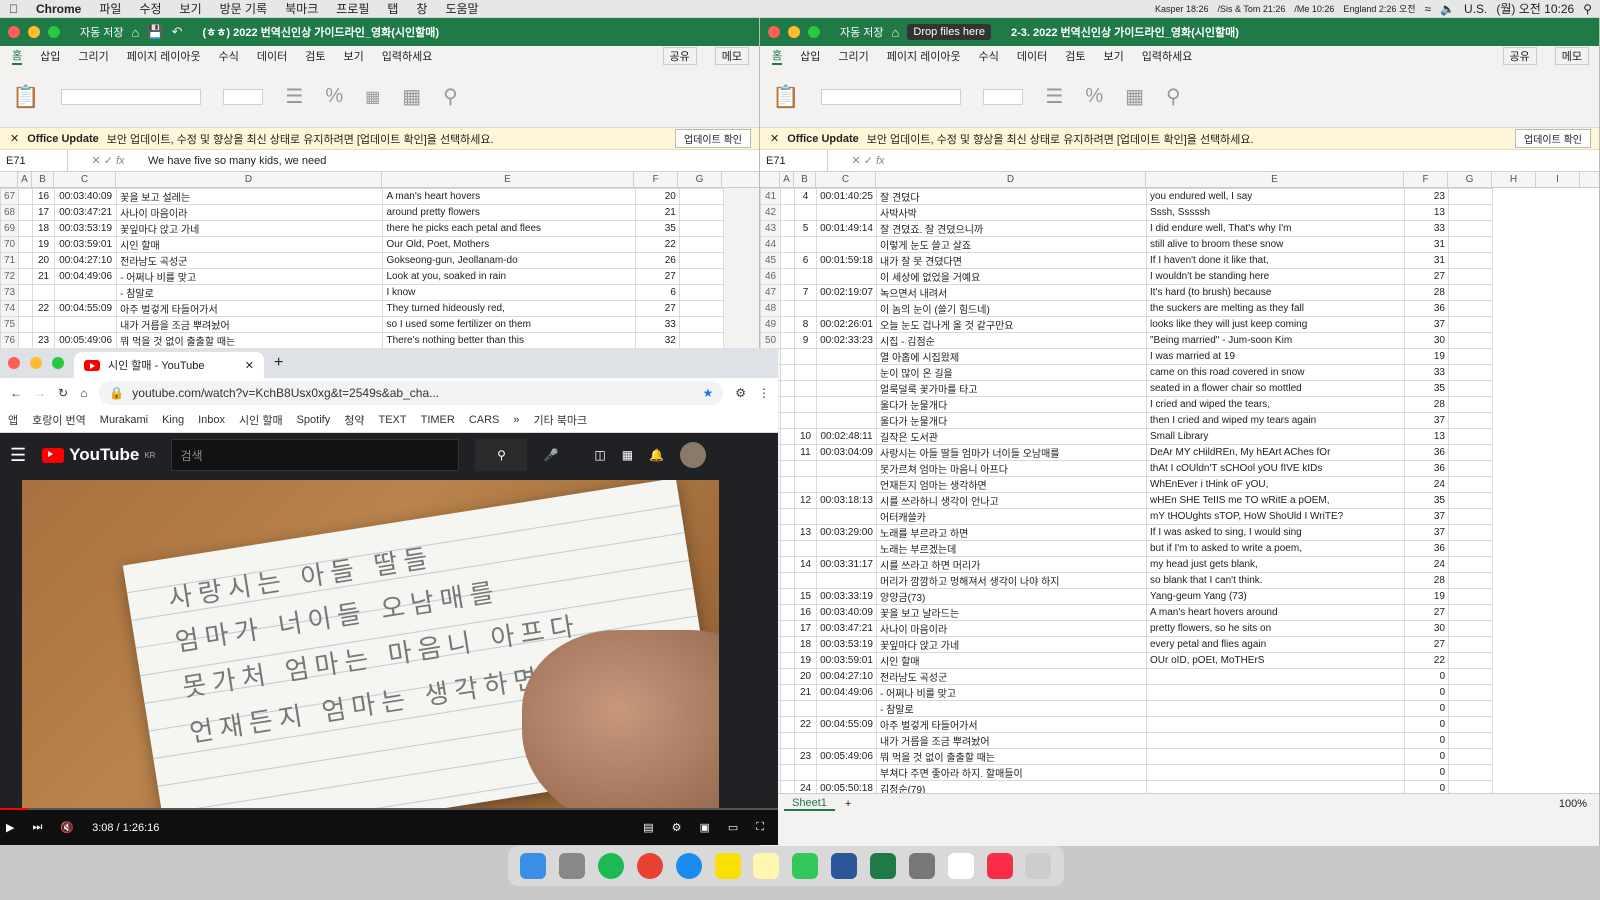 This screenshot has width=1600, height=900. What do you see at coordinates (883, 866) in the screenshot?
I see `excel-icon` at bounding box center [883, 866].